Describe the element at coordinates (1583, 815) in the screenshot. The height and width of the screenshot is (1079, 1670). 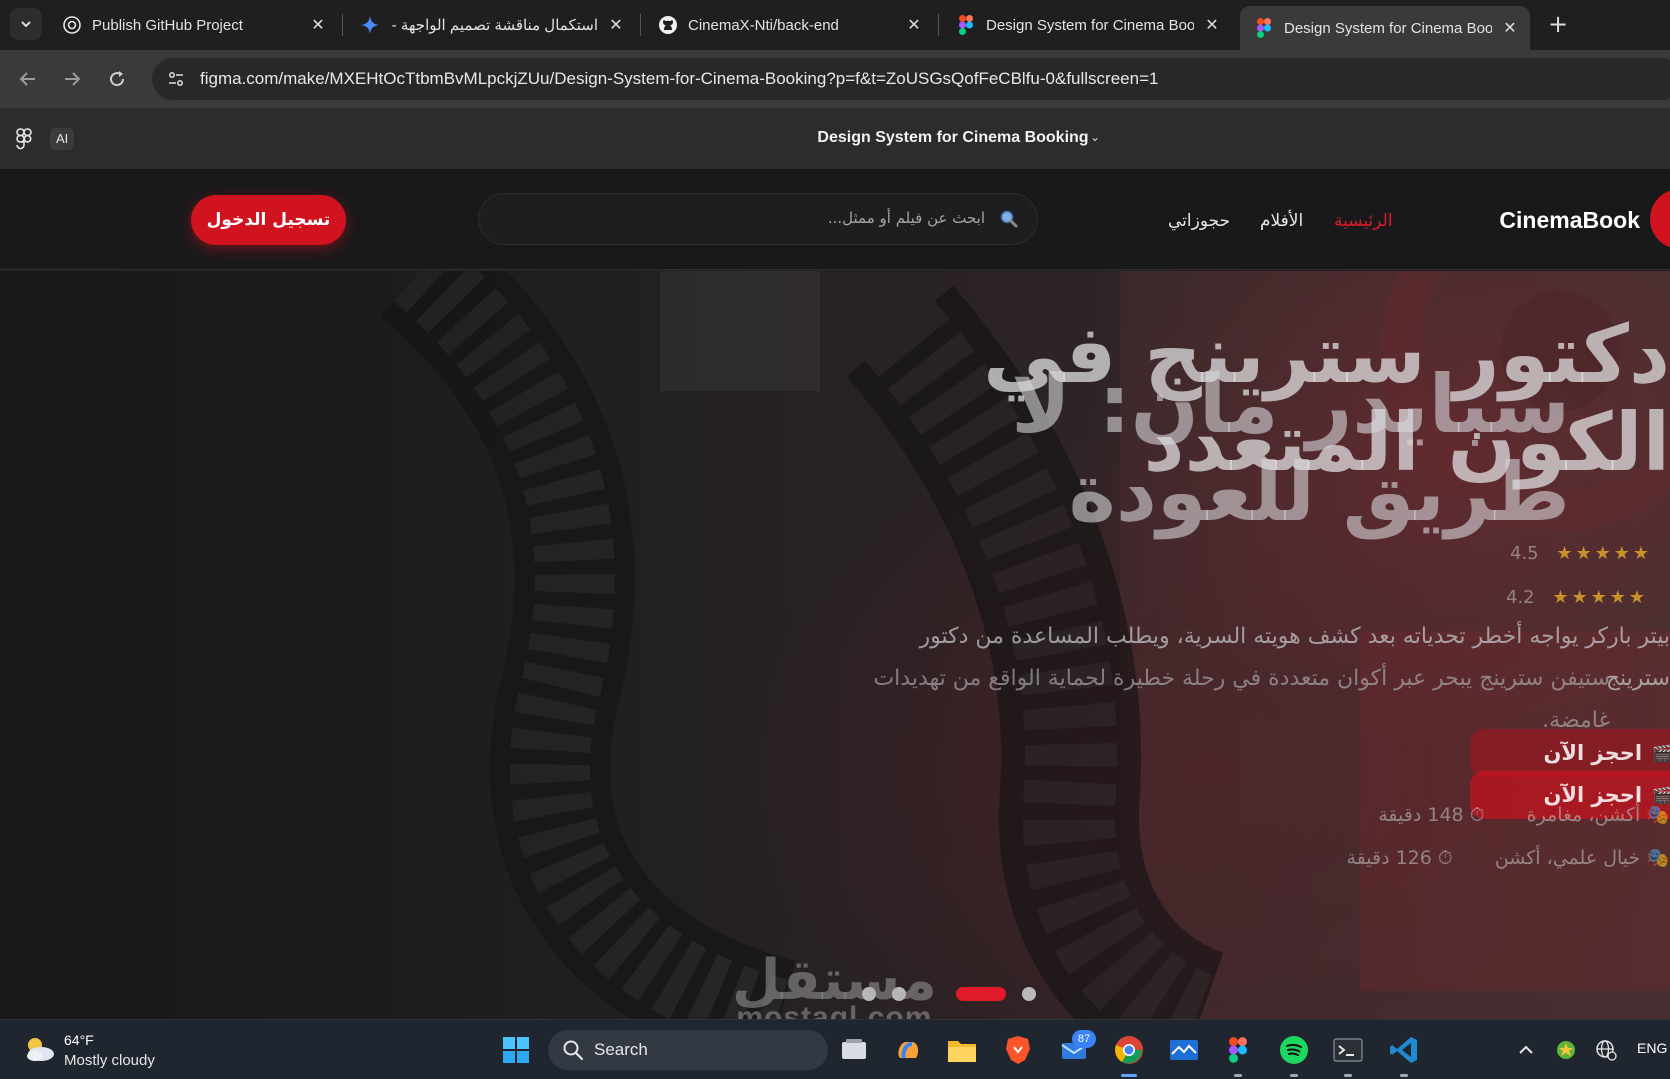
I see `movie-genres: أكشن، مغامرة` at that location.